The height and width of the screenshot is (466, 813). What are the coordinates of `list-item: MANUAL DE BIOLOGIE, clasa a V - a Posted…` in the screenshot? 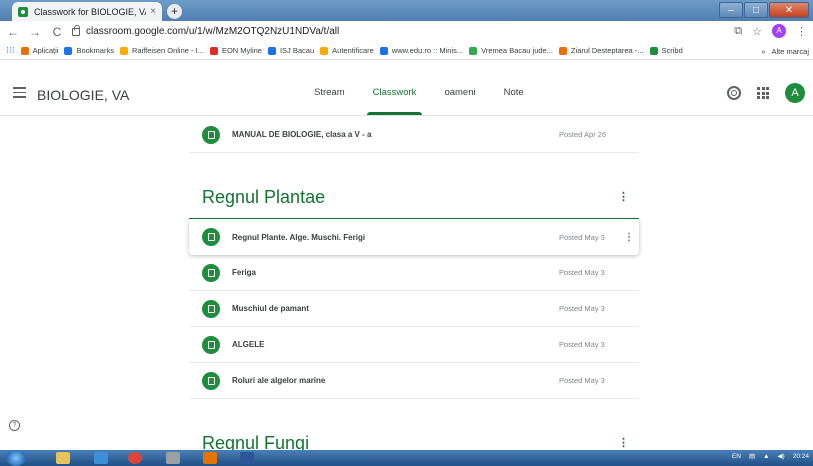 It's located at (414, 135).